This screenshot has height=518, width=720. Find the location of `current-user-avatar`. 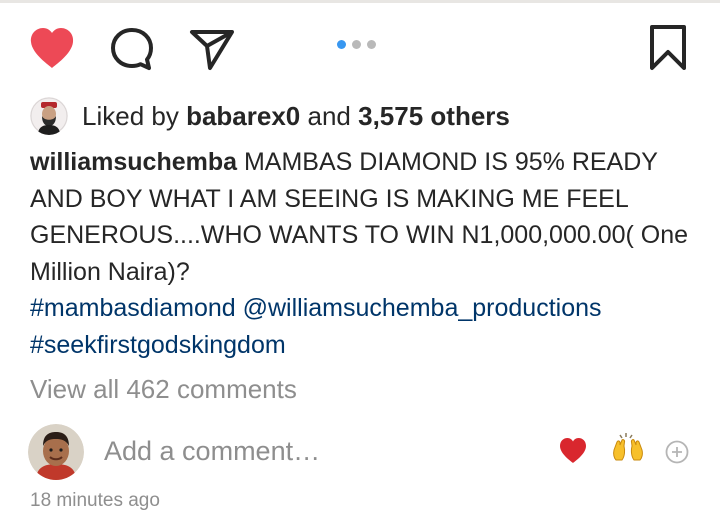

current-user-avatar is located at coordinates (56, 452).